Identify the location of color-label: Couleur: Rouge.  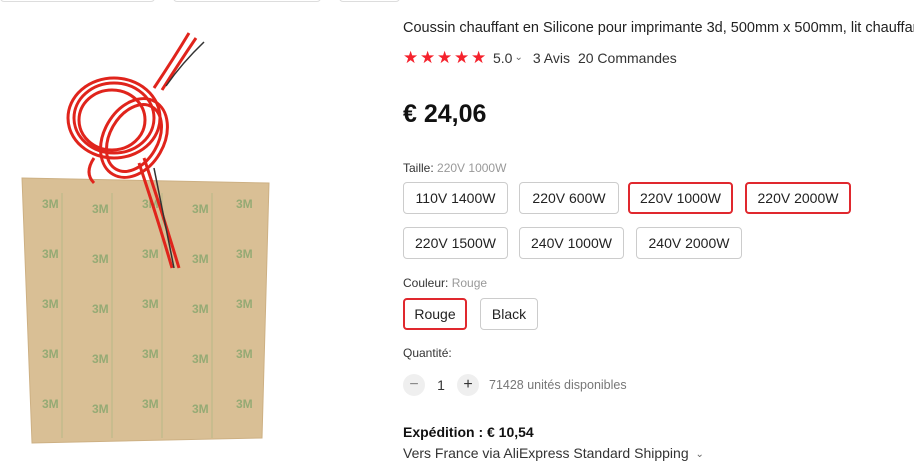
(445, 283).